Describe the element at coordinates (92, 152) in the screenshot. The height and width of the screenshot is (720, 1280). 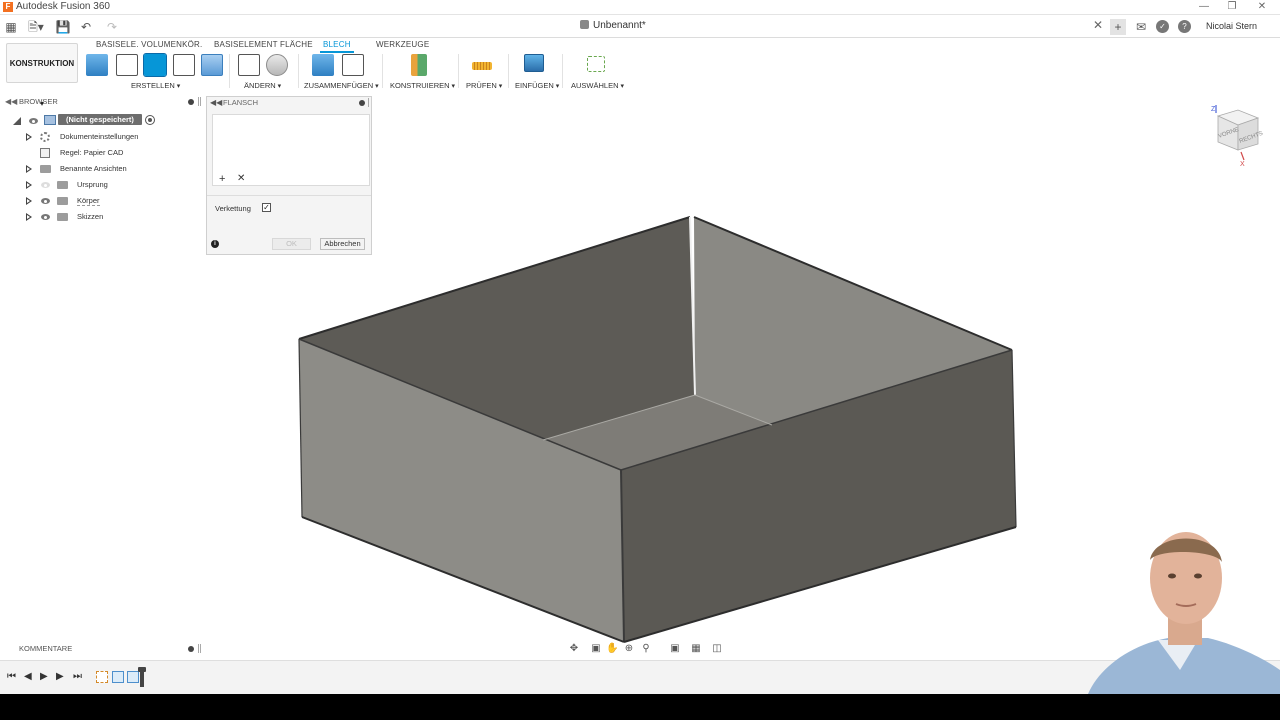
I see `browser-item-label: Regel: Papier CAD` at that location.